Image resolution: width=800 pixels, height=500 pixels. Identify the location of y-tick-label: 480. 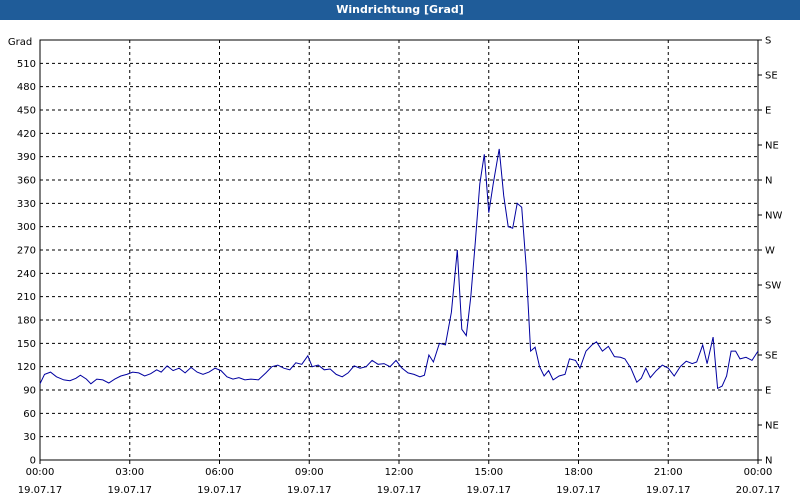
(26, 87).